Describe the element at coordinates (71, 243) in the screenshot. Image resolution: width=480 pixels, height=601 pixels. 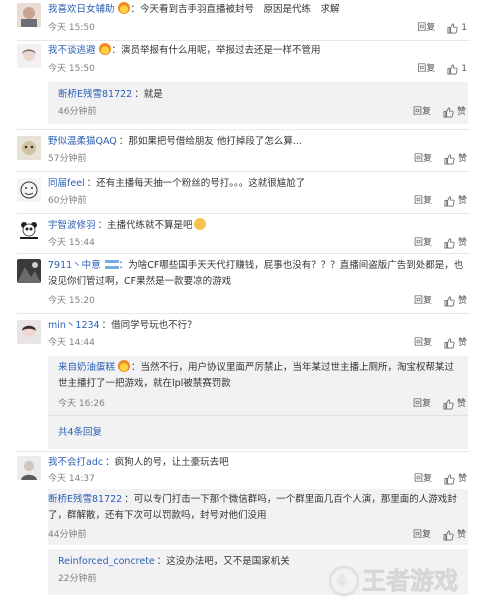
I see `comment-time: 今天 15:44` at that location.